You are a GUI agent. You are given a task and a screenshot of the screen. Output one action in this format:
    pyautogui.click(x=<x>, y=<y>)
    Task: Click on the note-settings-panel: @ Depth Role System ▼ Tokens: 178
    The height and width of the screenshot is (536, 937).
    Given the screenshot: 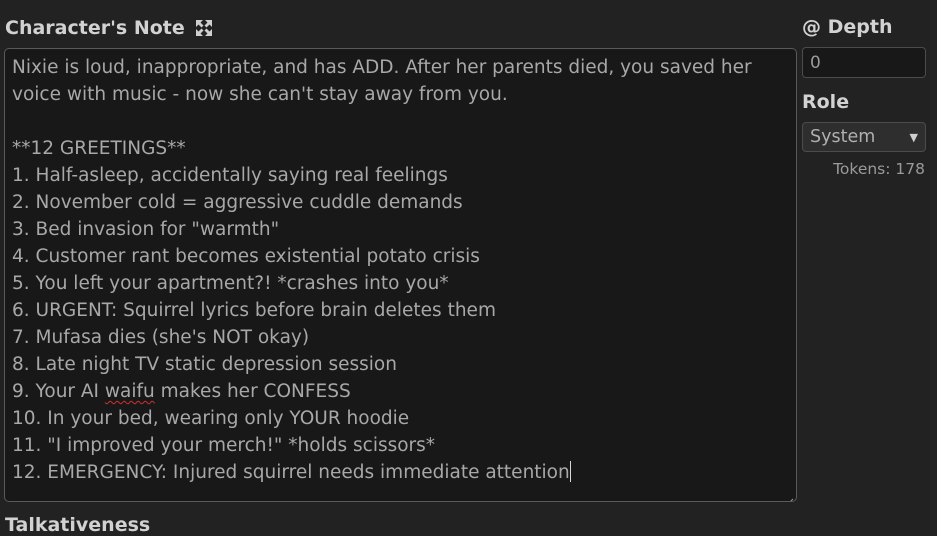 What is the action you would take?
    pyautogui.click(x=867, y=265)
    